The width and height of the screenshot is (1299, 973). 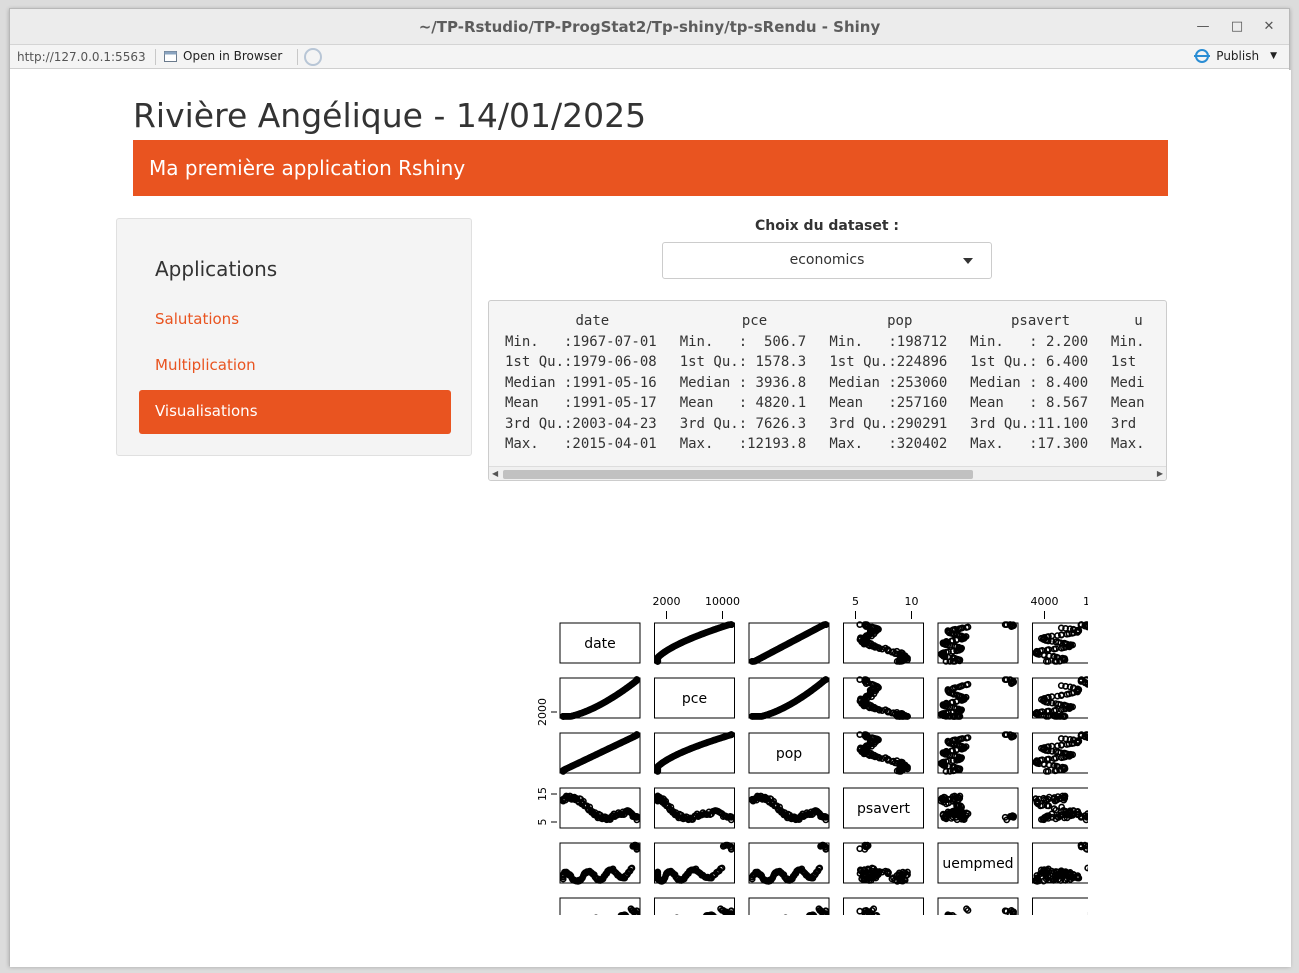 I want to click on sidebar-item-label: Multiplication, so click(x=205, y=365).